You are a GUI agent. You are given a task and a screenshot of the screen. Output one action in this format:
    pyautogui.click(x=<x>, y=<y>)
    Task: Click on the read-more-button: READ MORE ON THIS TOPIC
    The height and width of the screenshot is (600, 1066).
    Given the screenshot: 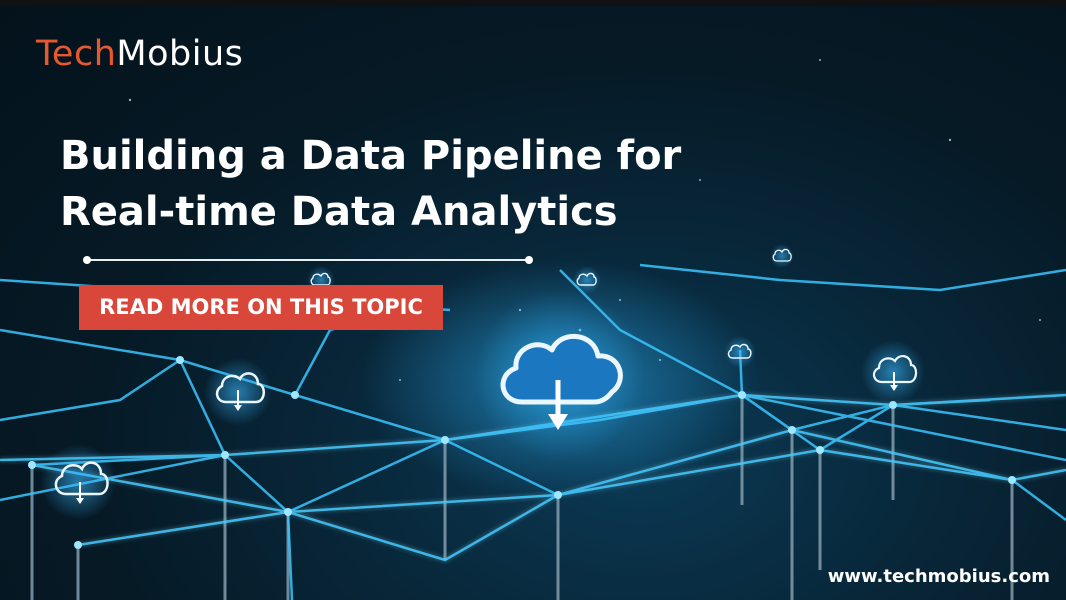 What is the action you would take?
    pyautogui.click(x=261, y=307)
    